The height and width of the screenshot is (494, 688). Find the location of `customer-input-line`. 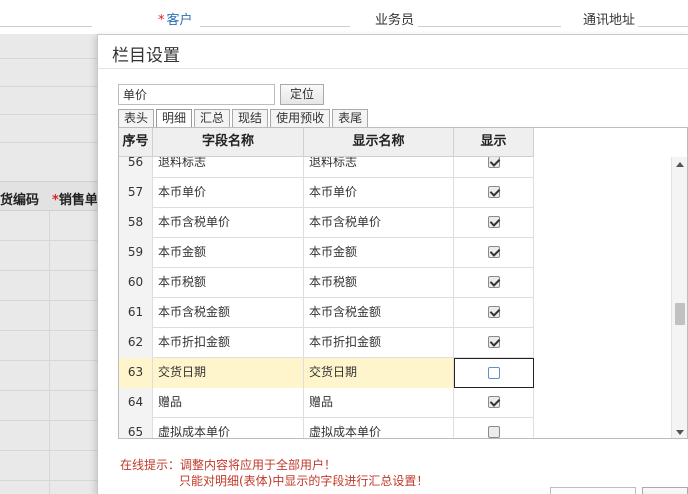

customer-input-line is located at coordinates (275, 26).